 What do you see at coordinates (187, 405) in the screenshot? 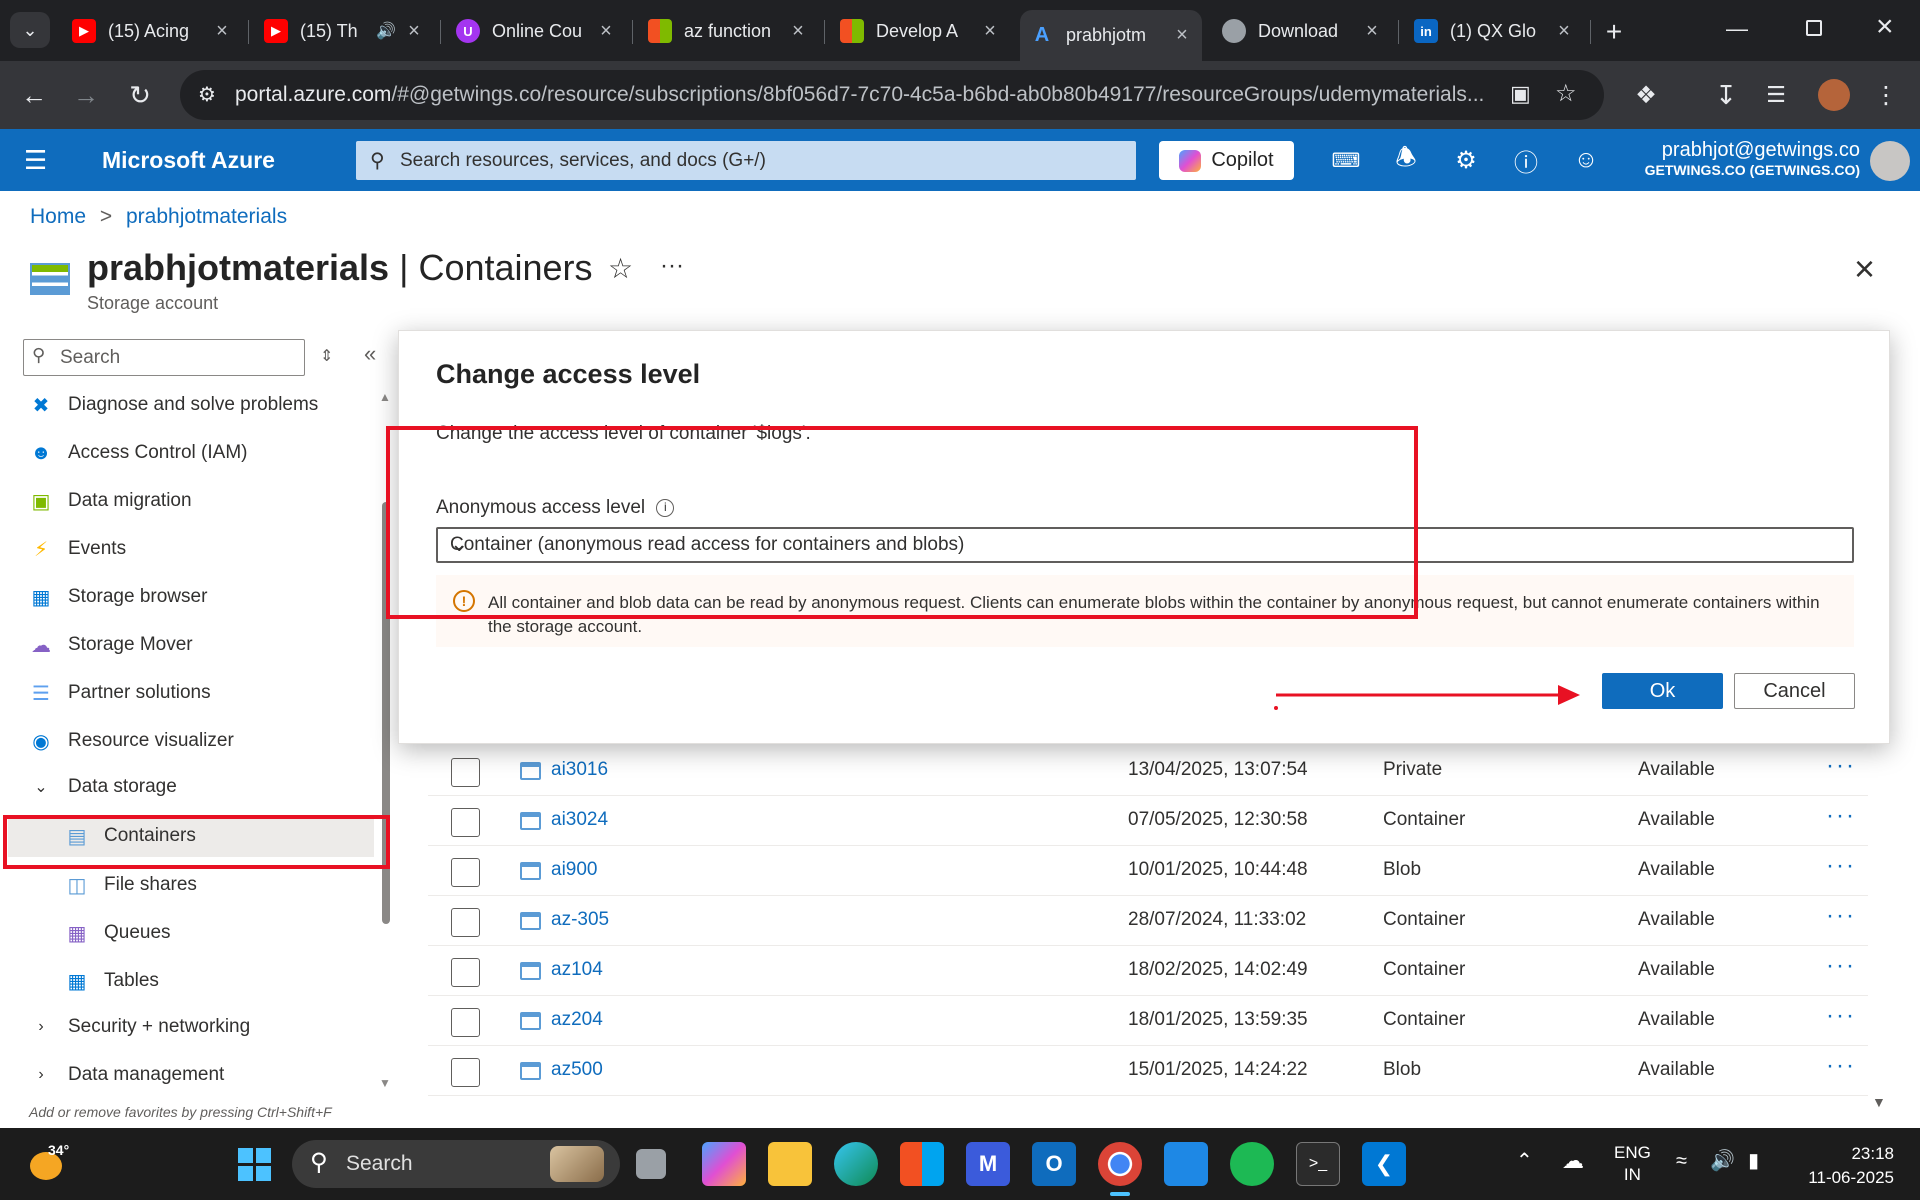
I see `sidebar-item-diagnose: ✖ Diagnose and solve problems` at bounding box center [187, 405].